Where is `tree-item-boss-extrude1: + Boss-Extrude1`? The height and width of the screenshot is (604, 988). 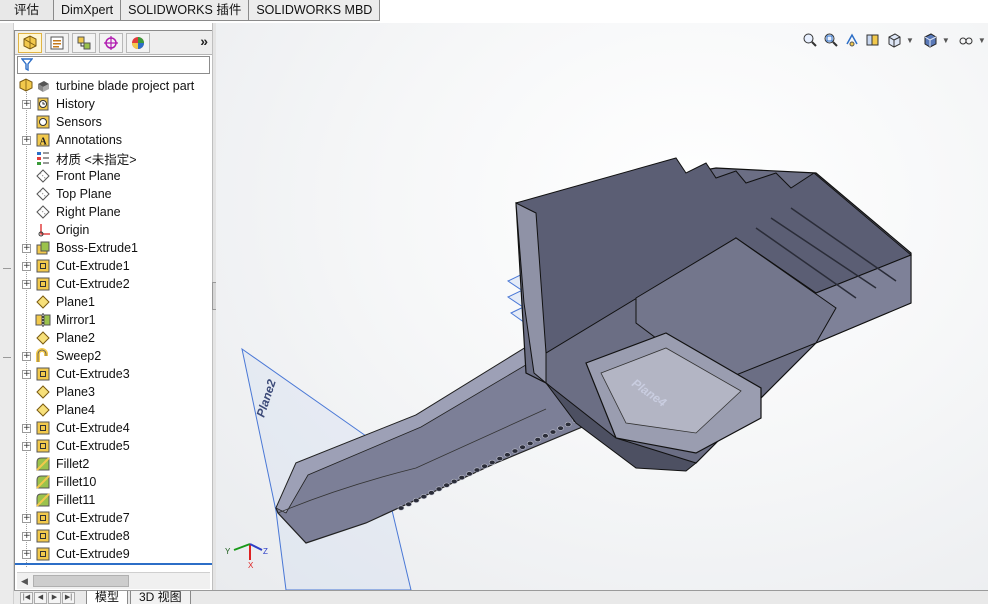
tree-item-boss-extrude1: + Boss-Extrude1 is located at coordinates (113, 248).